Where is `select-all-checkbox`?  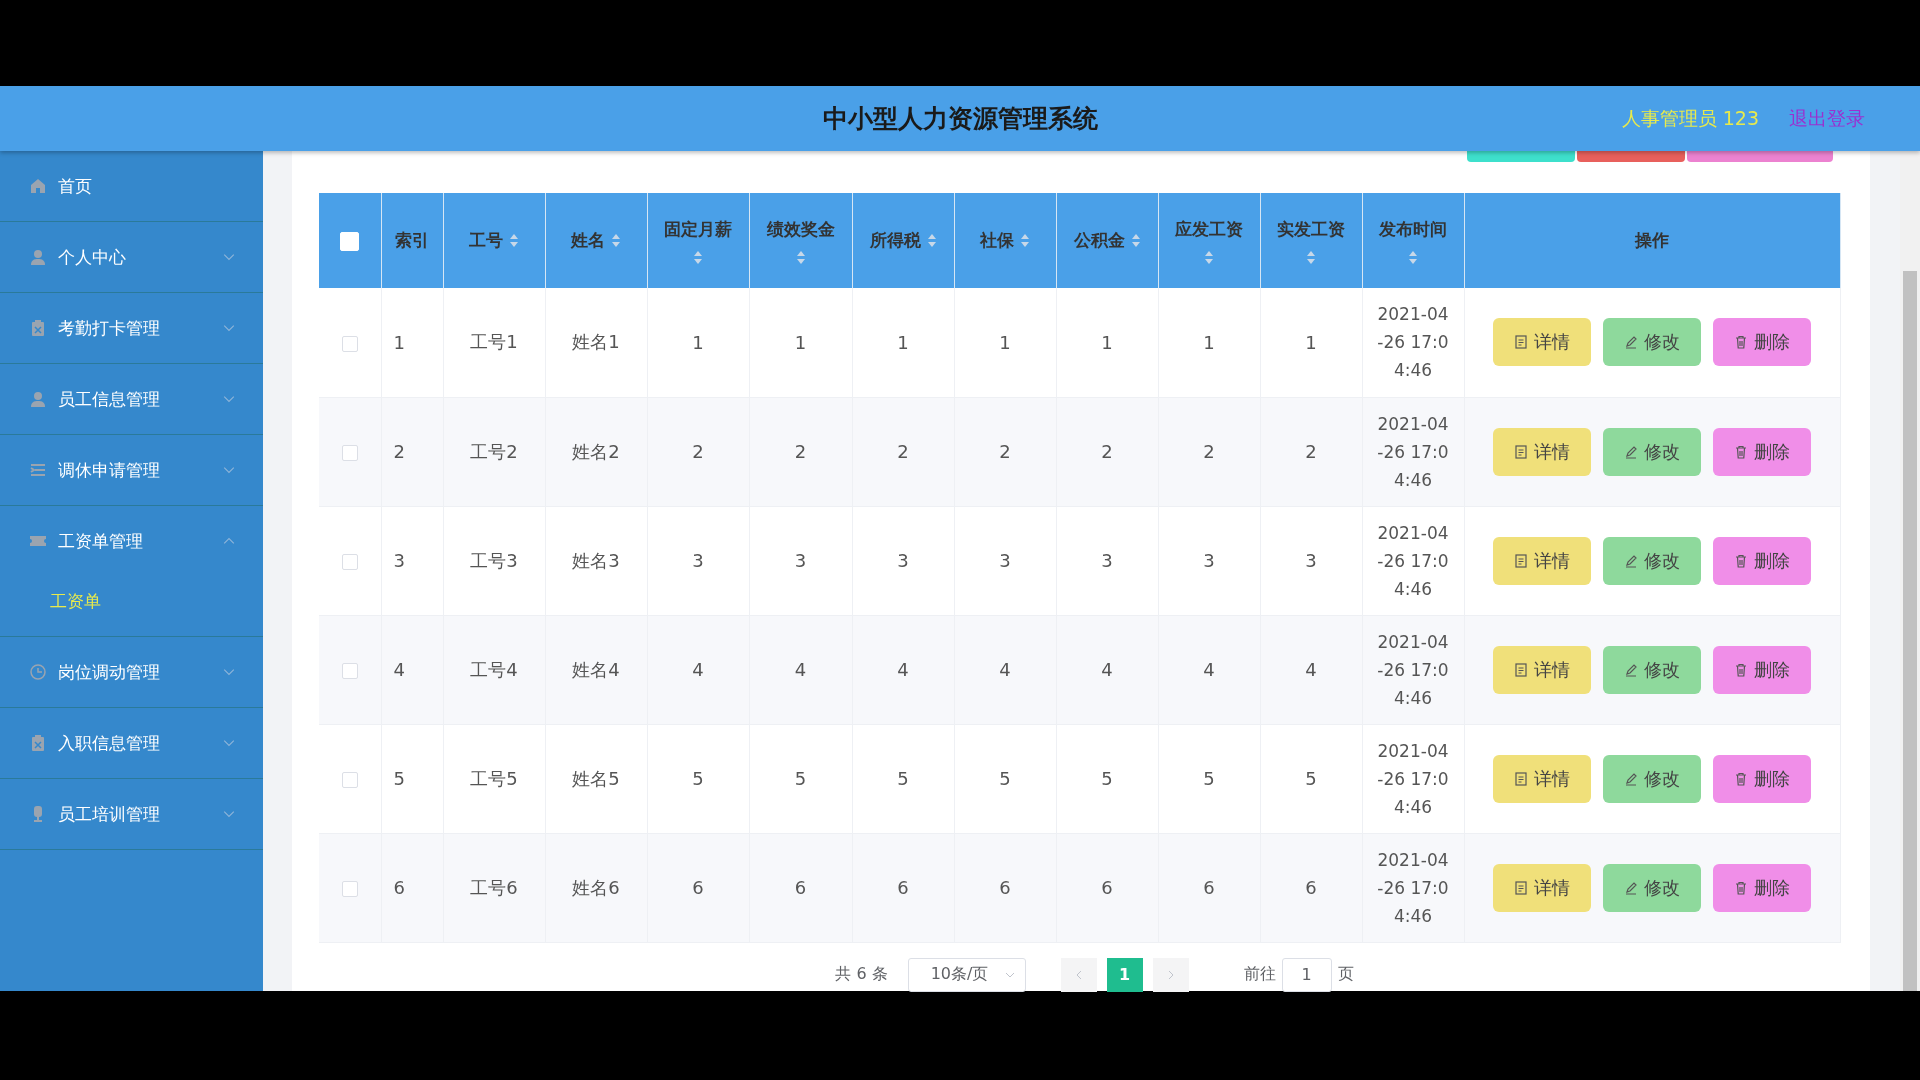
select-all-checkbox is located at coordinates (350, 241).